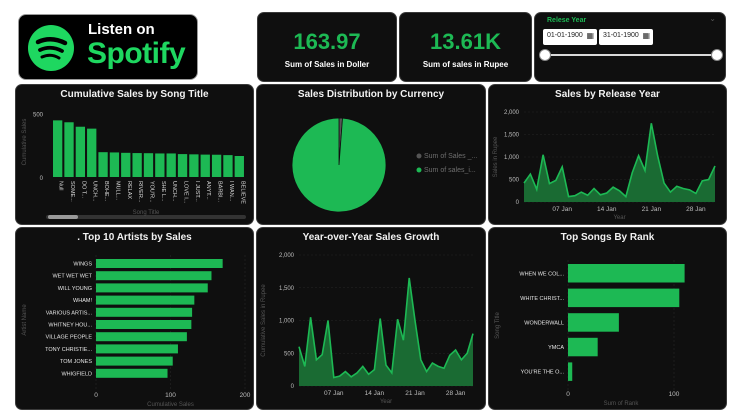  I want to click on kpi-label: Sum of Sales in Doller, so click(327, 64).